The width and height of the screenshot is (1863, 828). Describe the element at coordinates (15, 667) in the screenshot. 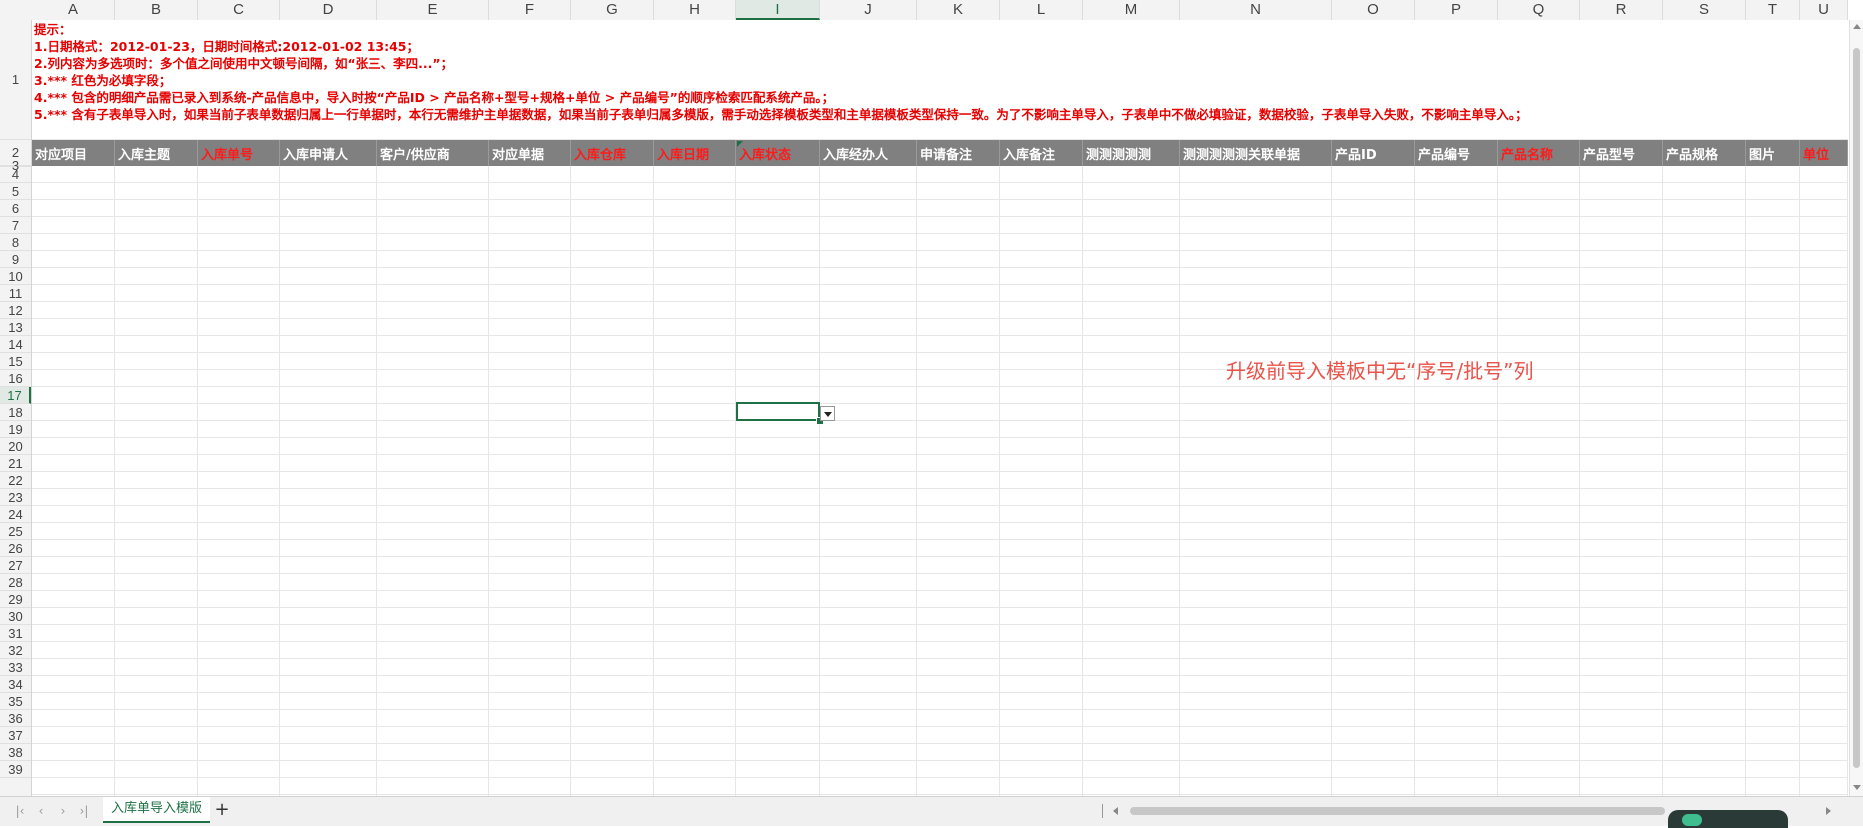

I see `row-header-33: 33` at that location.